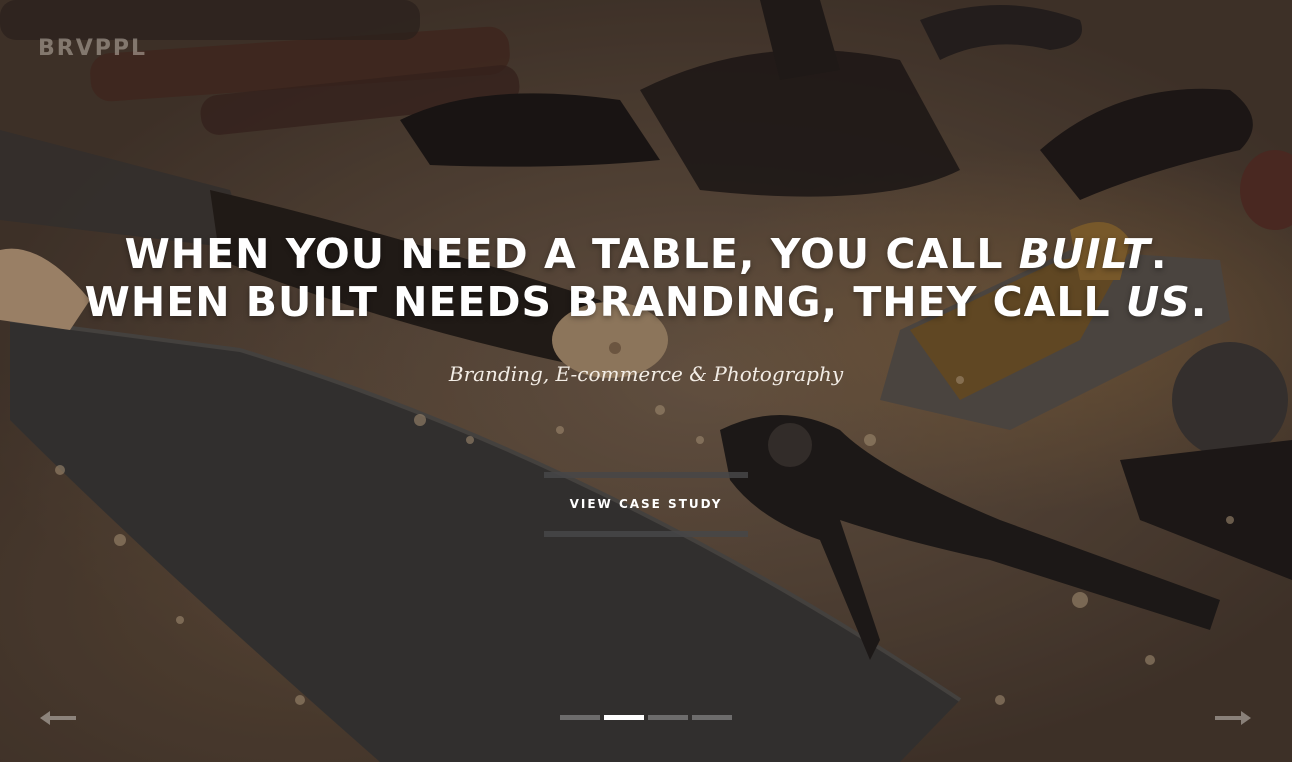 The height and width of the screenshot is (762, 1292). Describe the element at coordinates (1159, 254) in the screenshot. I see `headline-line-1-suffix: .` at that location.